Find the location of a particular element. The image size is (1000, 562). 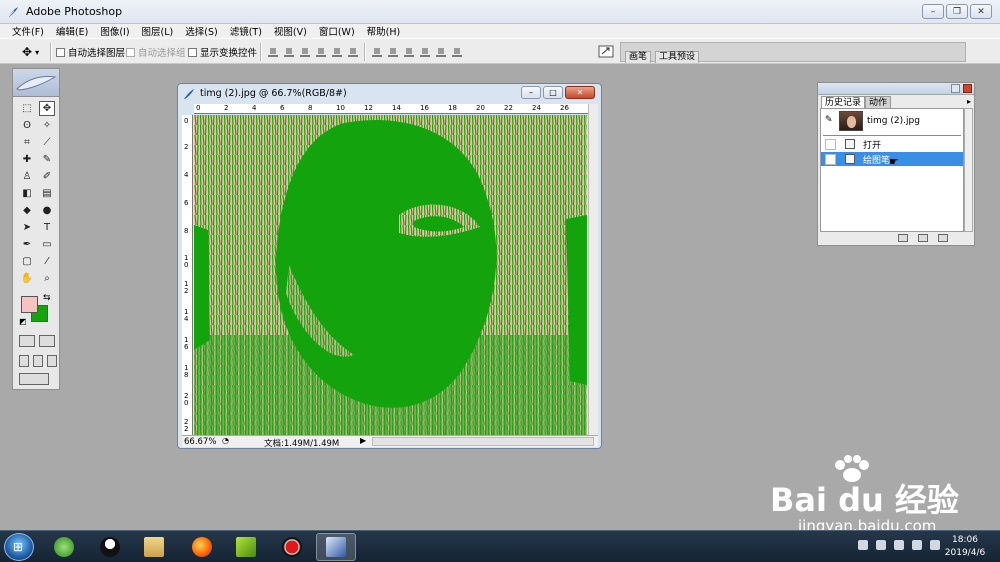

pen-tool-icon: ✒ is located at coordinates (27, 244).